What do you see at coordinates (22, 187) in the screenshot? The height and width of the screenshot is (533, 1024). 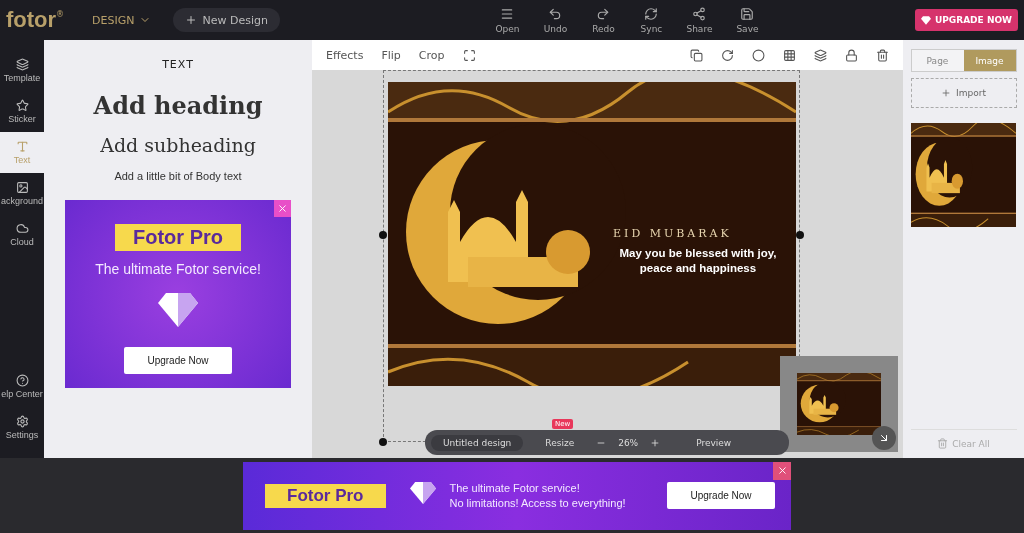 I see `image-icon` at bounding box center [22, 187].